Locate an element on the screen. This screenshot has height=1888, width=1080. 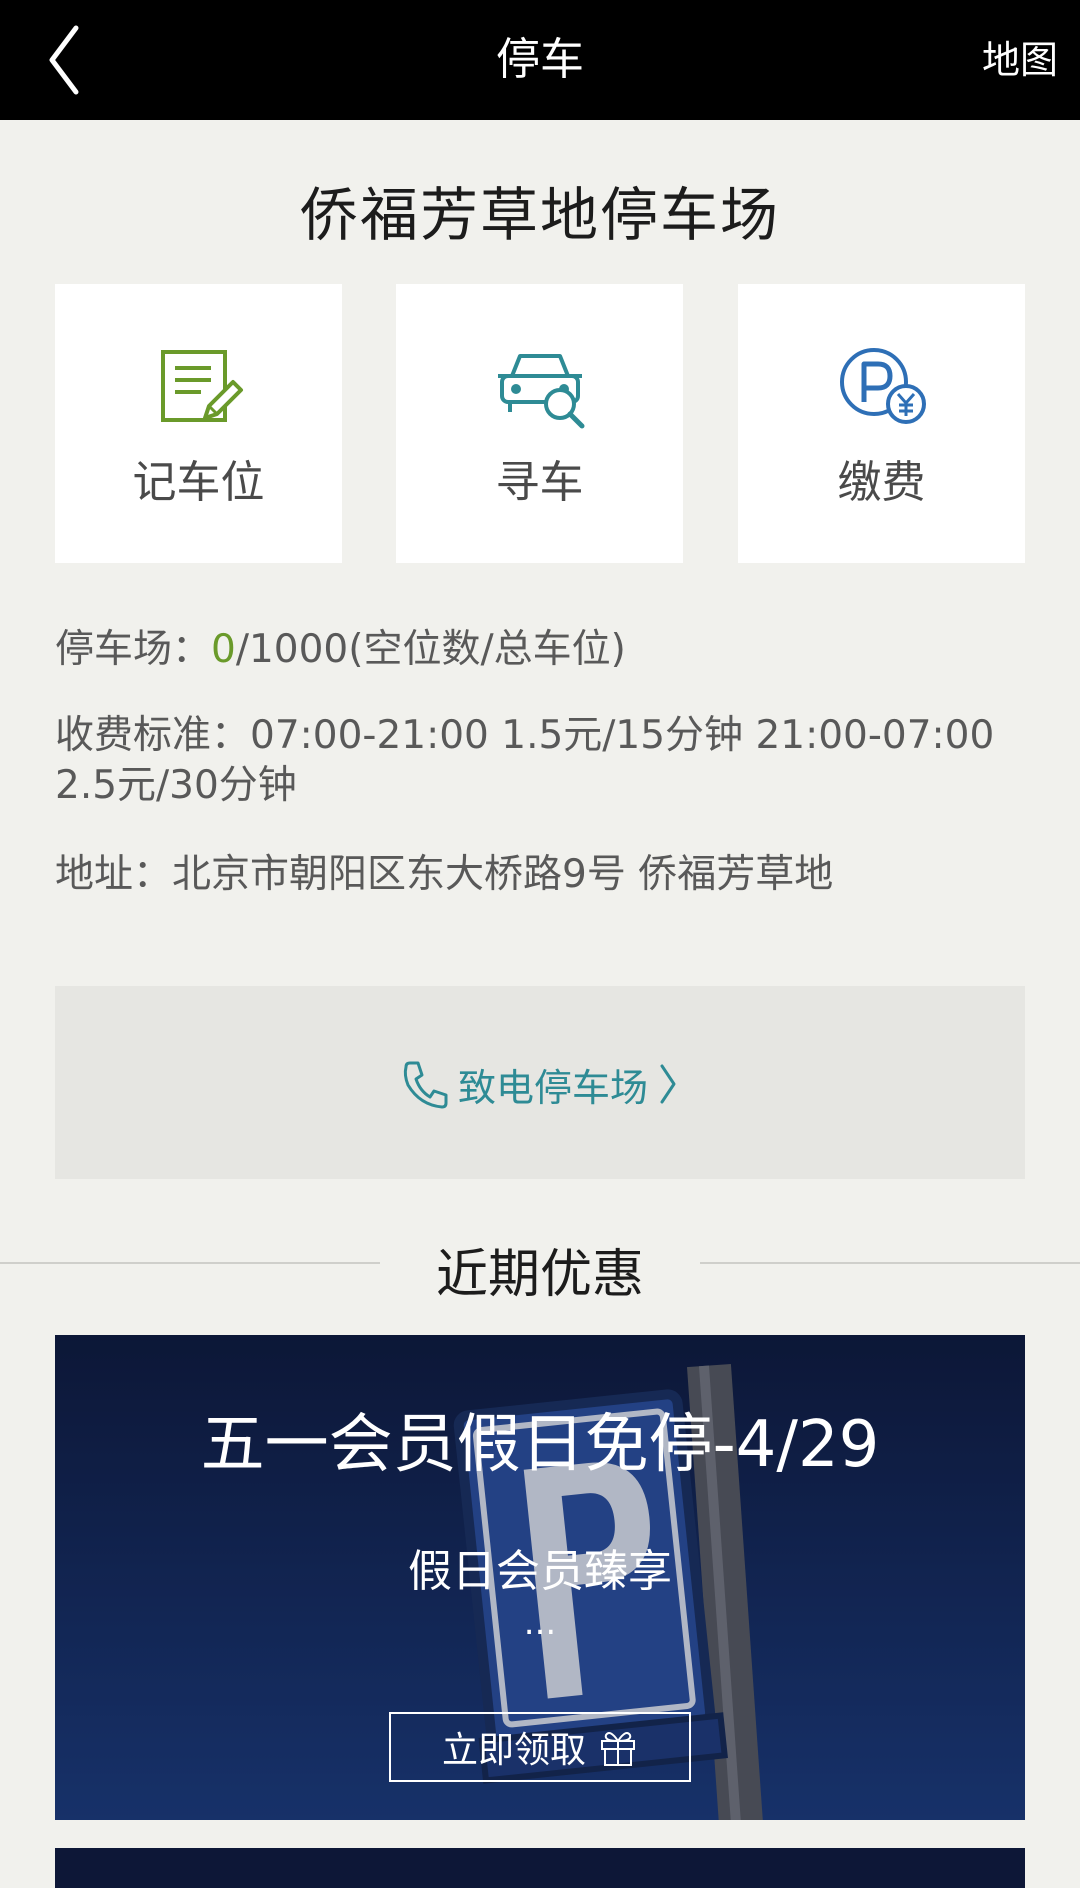
parking-lot-name: 侨福芳草地停车场 is located at coordinates (539, 215).